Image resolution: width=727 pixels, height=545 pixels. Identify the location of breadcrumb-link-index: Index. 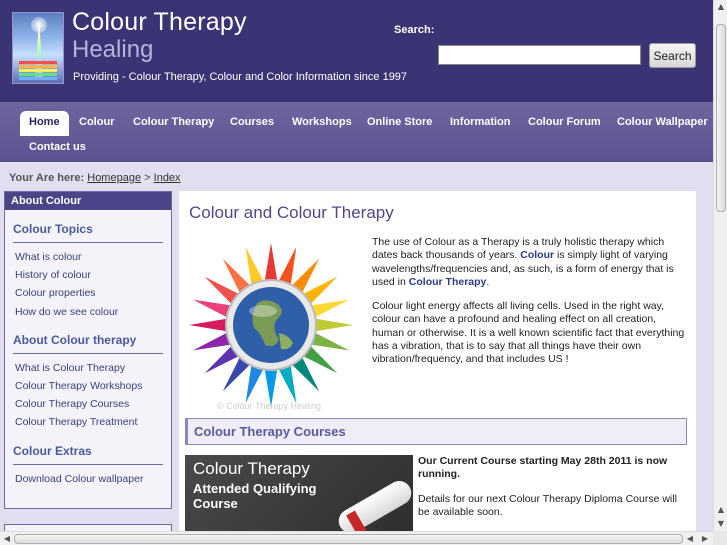
(167, 178).